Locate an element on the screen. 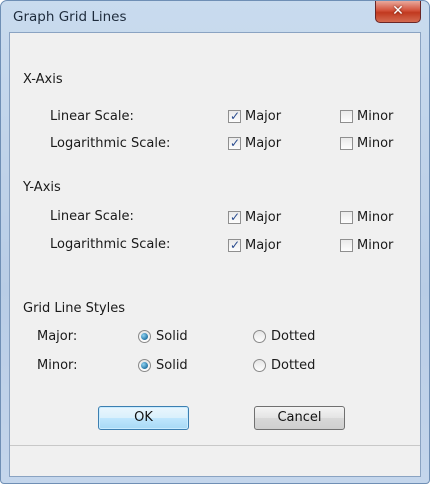  x-linear-minor-checkbox is located at coordinates (346, 116).